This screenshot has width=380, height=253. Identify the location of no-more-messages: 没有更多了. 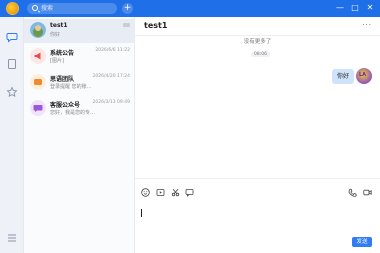
(257, 41).